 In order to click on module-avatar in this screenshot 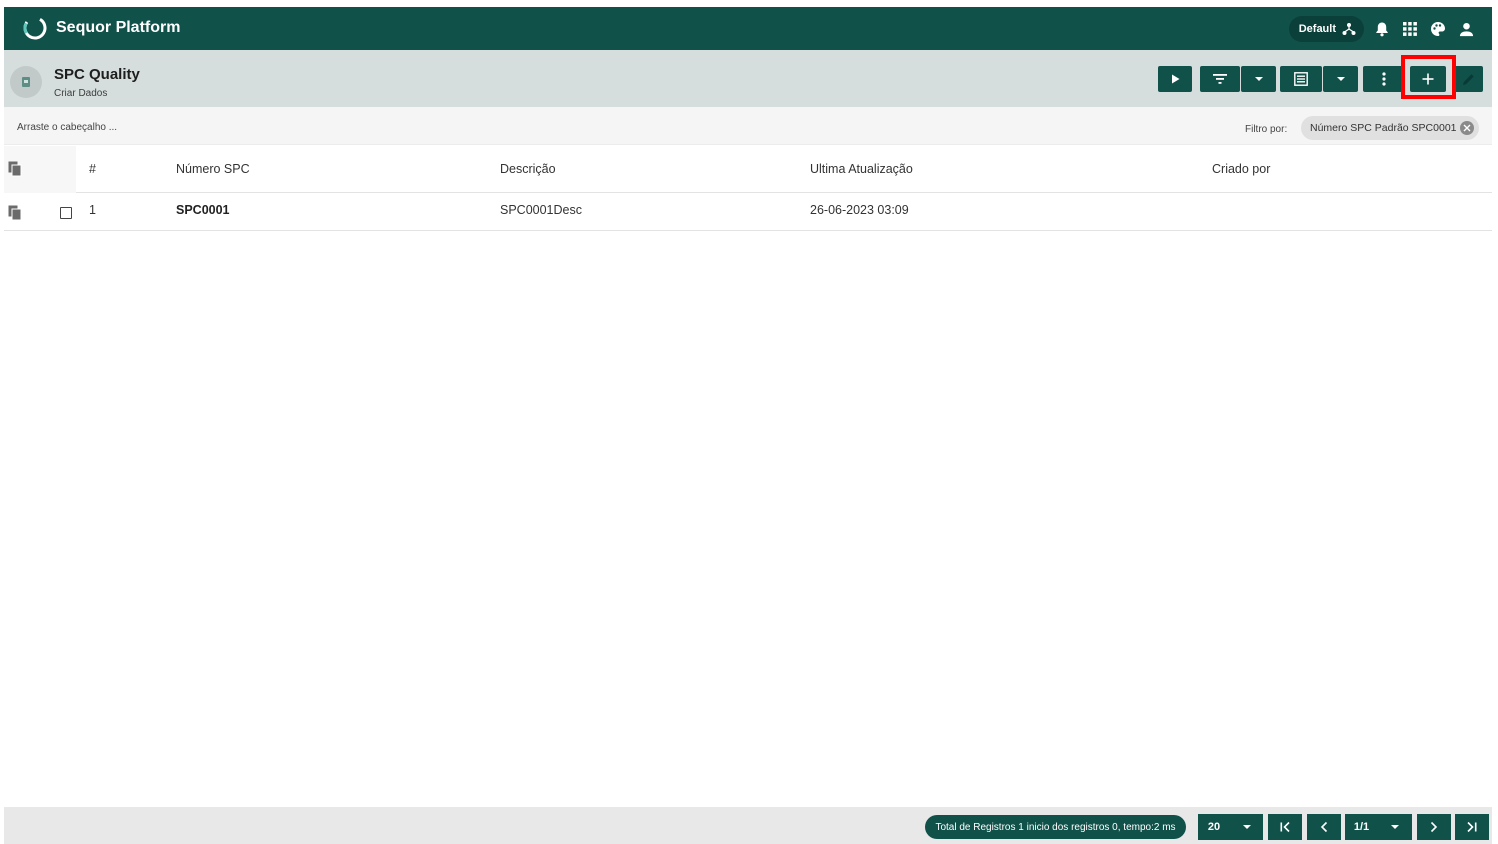, I will do `click(26, 82)`.